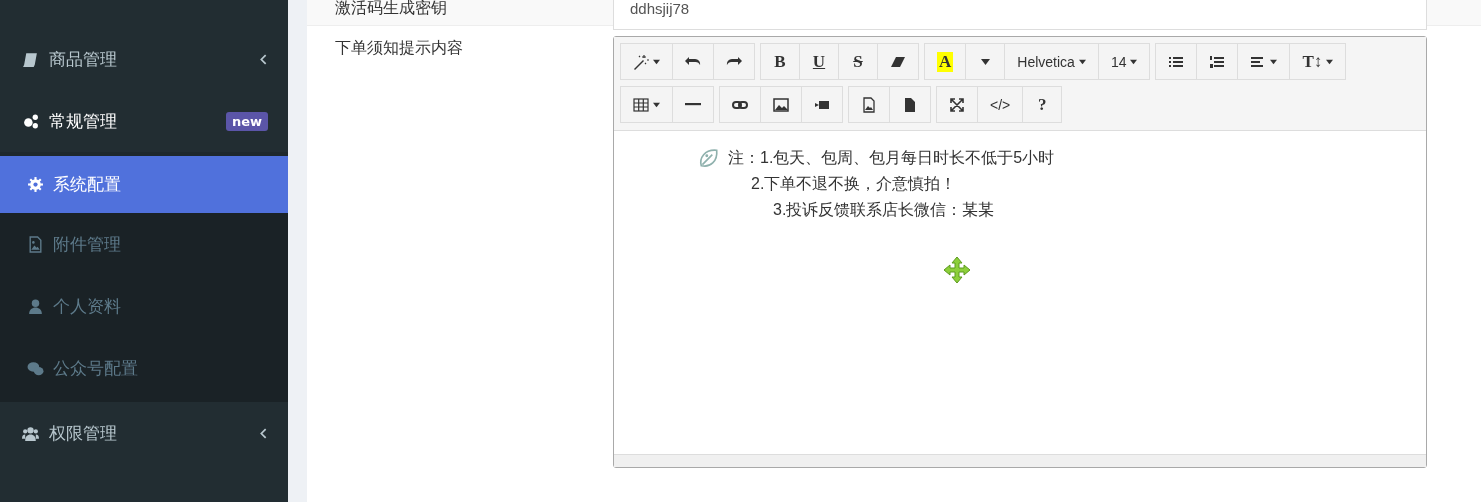 The image size is (1481, 502). What do you see at coordinates (1020, 15) in the screenshot?
I see `input-field: ddhsjij78` at bounding box center [1020, 15].